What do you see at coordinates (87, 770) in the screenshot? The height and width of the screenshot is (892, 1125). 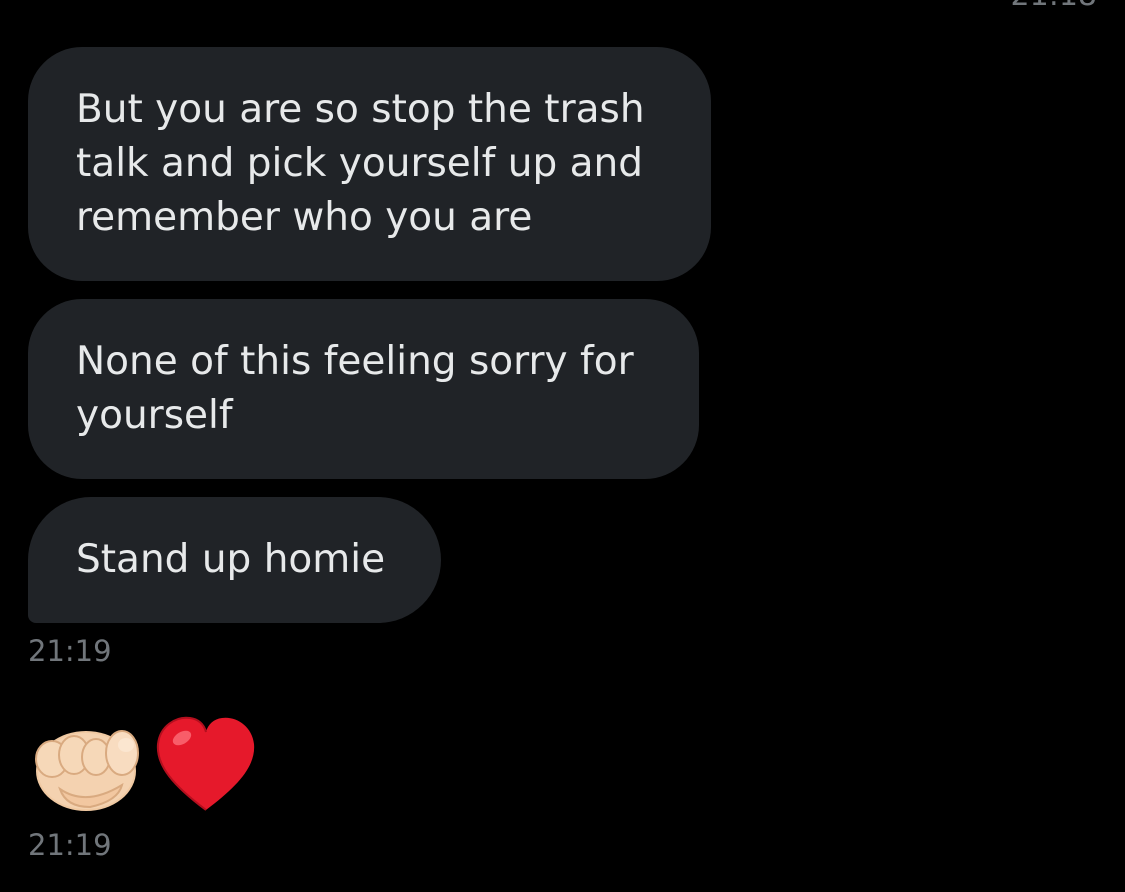 I see `pointing-fist-icon` at bounding box center [87, 770].